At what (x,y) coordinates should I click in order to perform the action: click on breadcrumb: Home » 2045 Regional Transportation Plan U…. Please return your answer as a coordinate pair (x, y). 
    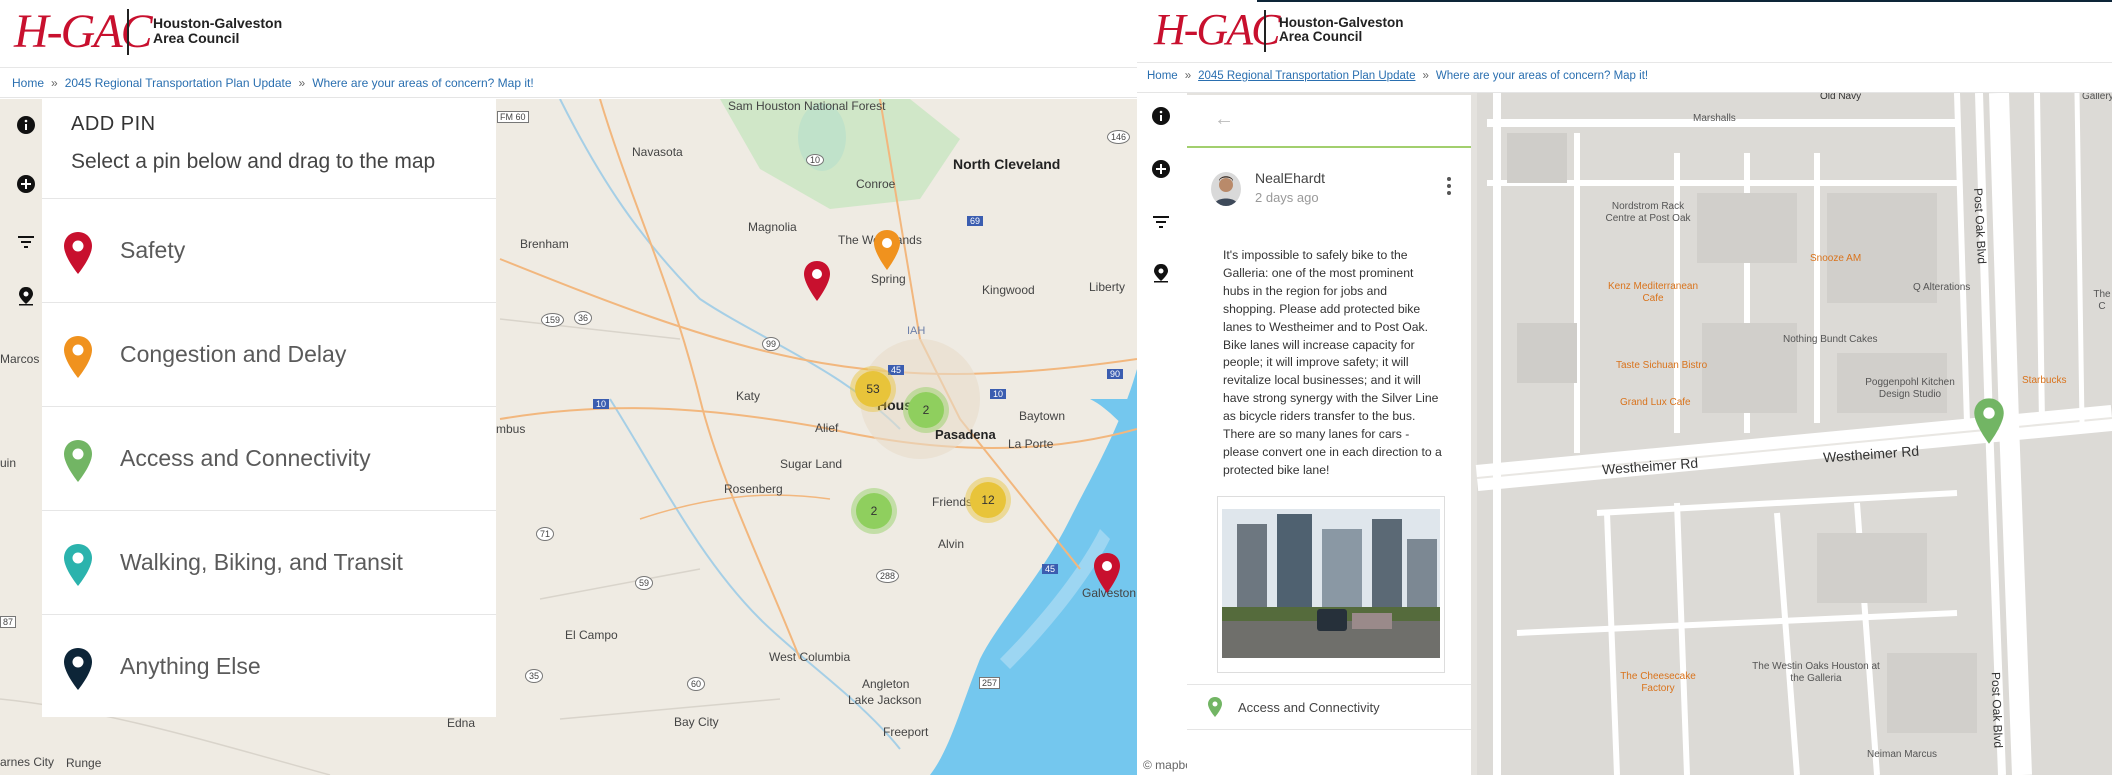
    Looking at the image, I should click on (1624, 78).